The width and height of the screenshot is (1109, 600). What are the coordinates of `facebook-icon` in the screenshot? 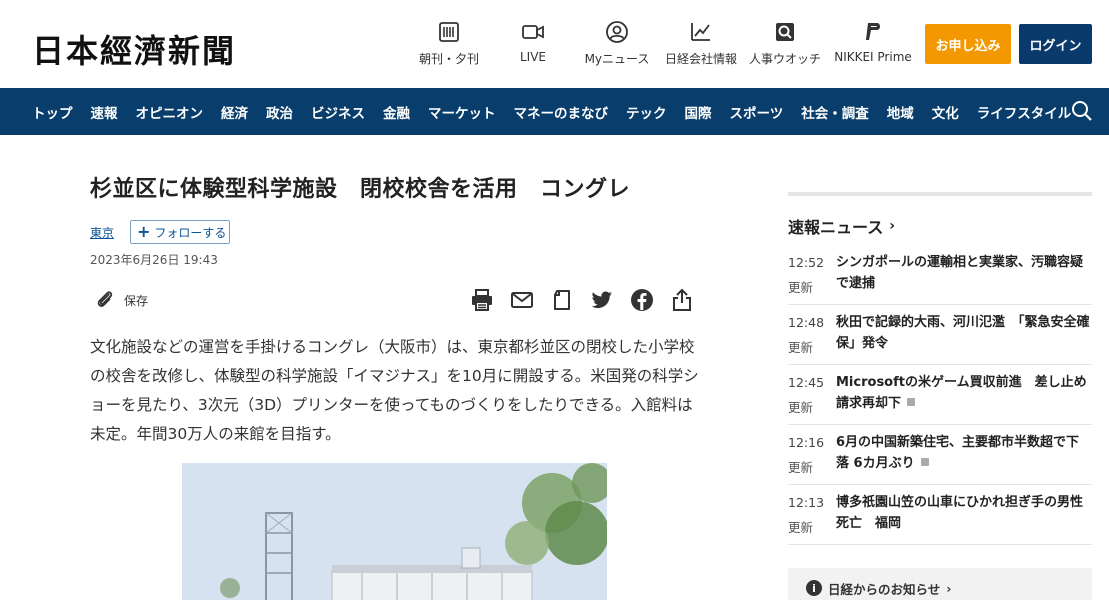 It's located at (642, 300).